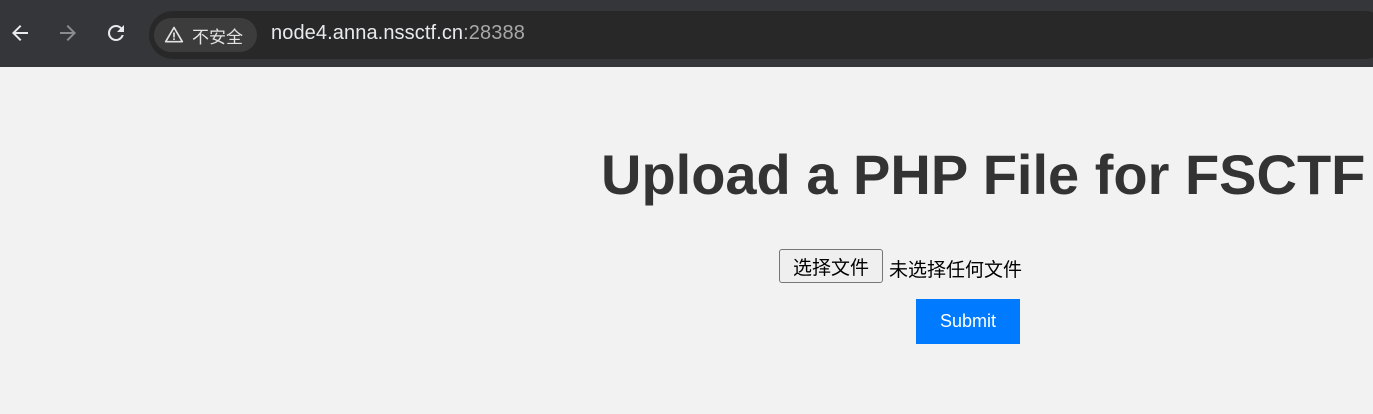 The width and height of the screenshot is (1373, 414). I want to click on back-arrow-icon, so click(20, 35).